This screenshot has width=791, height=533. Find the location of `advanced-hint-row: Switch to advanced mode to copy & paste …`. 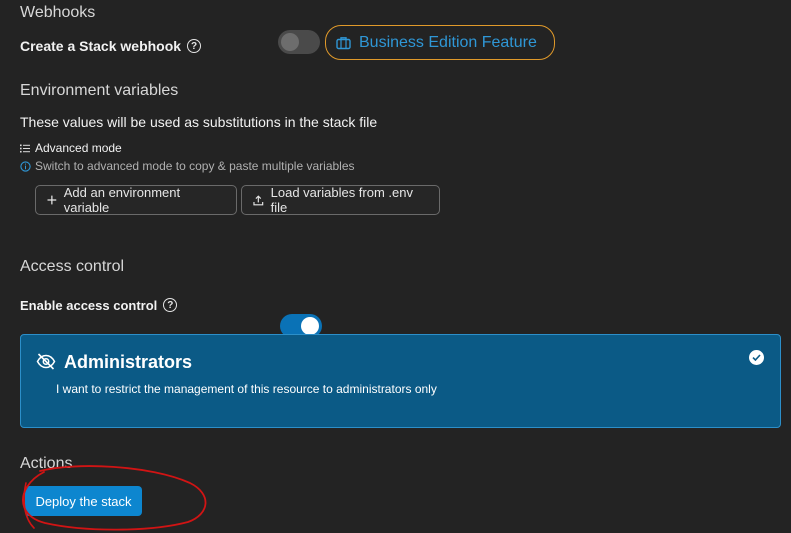

advanced-hint-row: Switch to advanced mode to copy & paste … is located at coordinates (187, 166).